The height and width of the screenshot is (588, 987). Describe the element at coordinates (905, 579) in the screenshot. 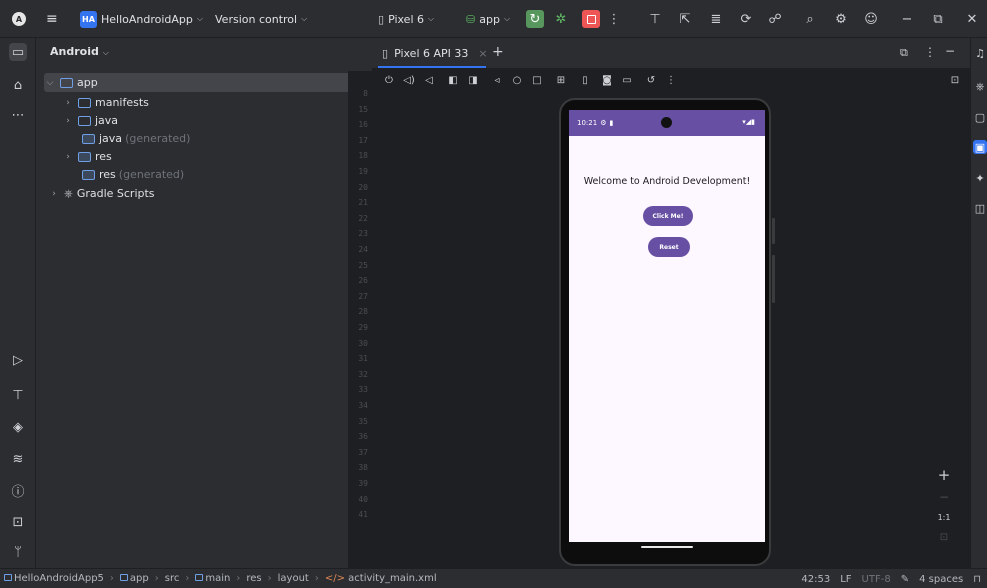

I see `code-style-icon: ✎` at that location.